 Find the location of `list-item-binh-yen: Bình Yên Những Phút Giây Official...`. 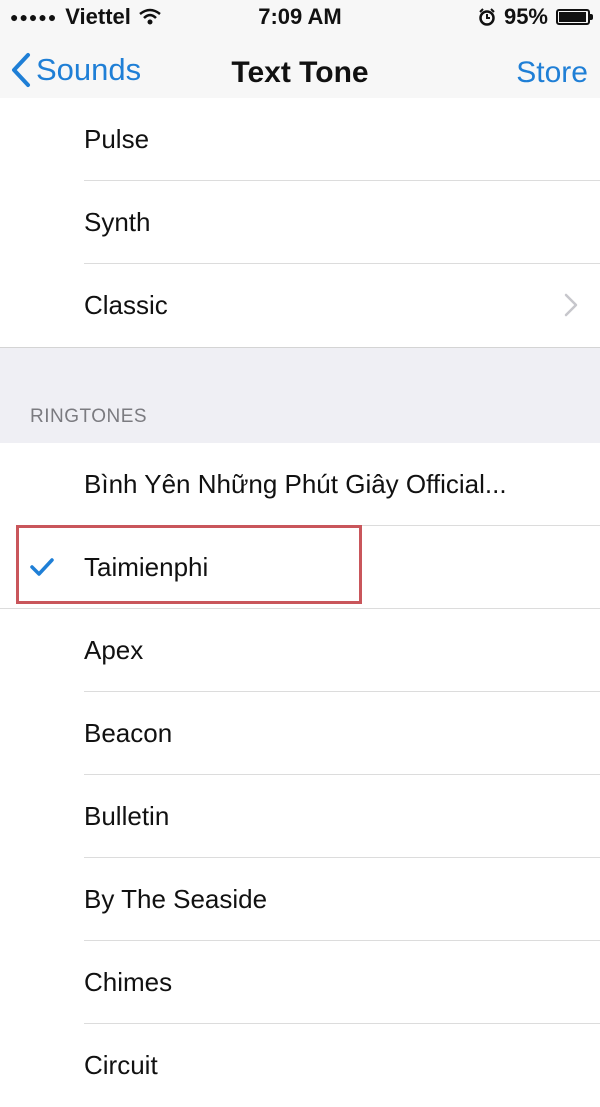

list-item-binh-yen: Bình Yên Những Phút Giây Official... is located at coordinates (300, 484).